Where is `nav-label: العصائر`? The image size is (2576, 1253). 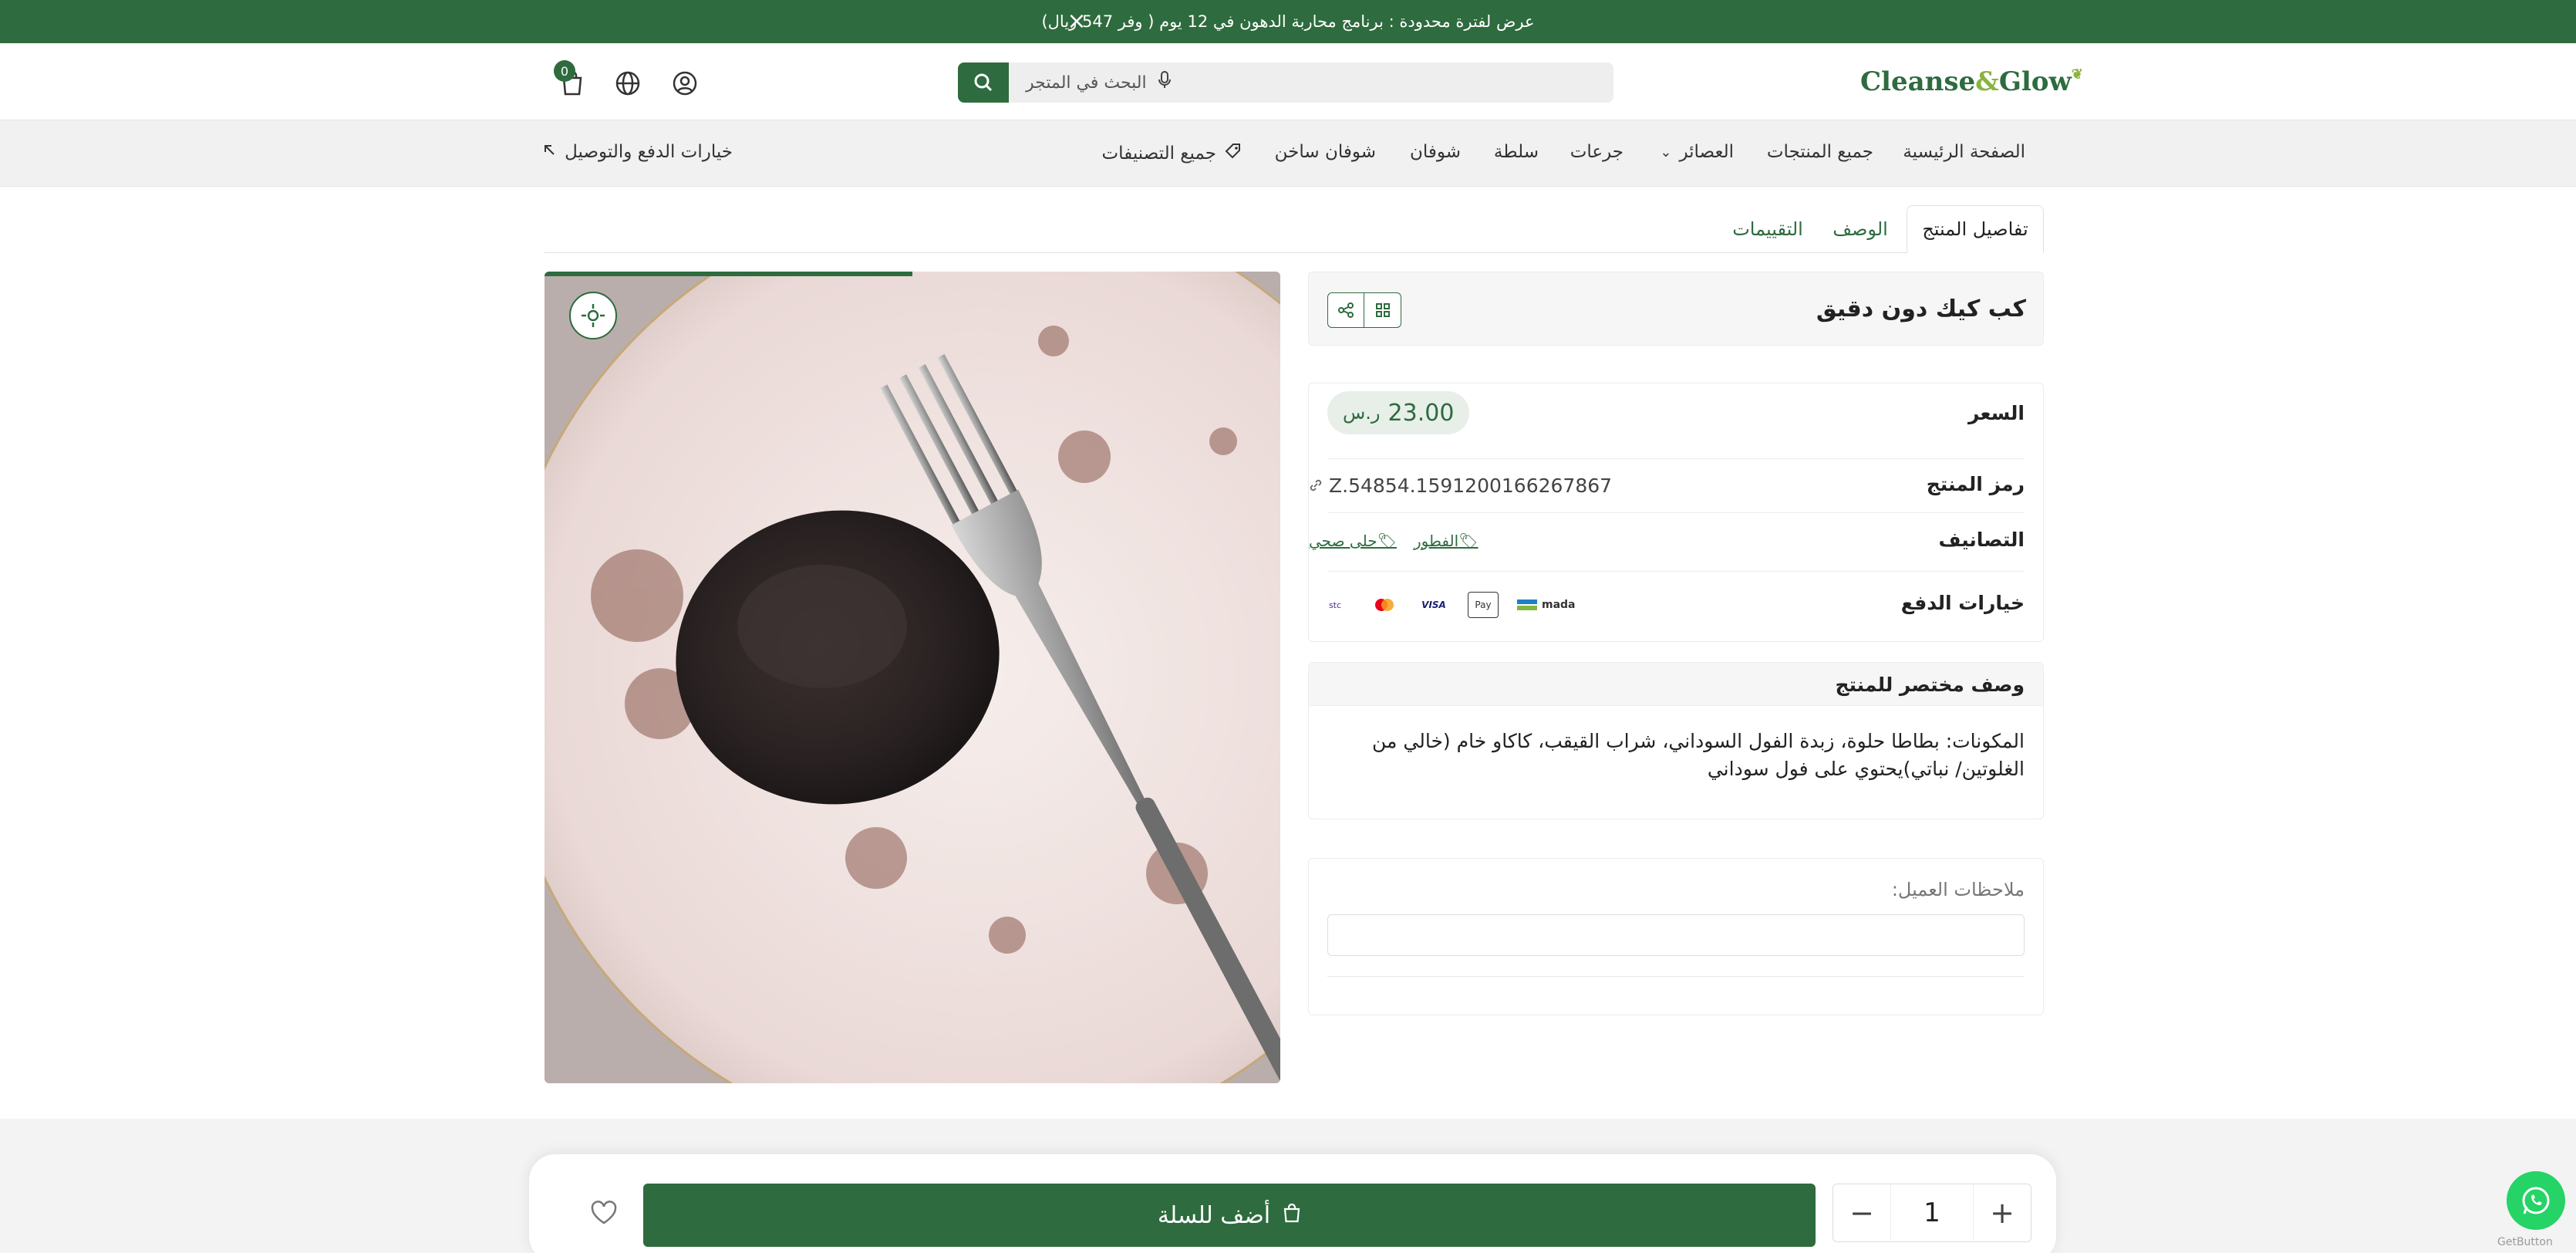 nav-label: العصائر is located at coordinates (1706, 152).